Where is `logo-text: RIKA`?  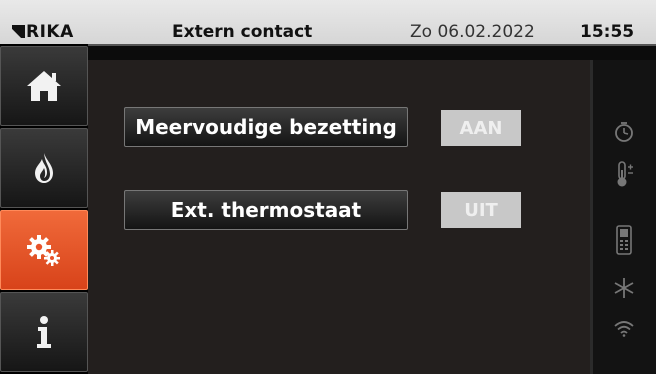 logo-text: RIKA is located at coordinates (50, 32).